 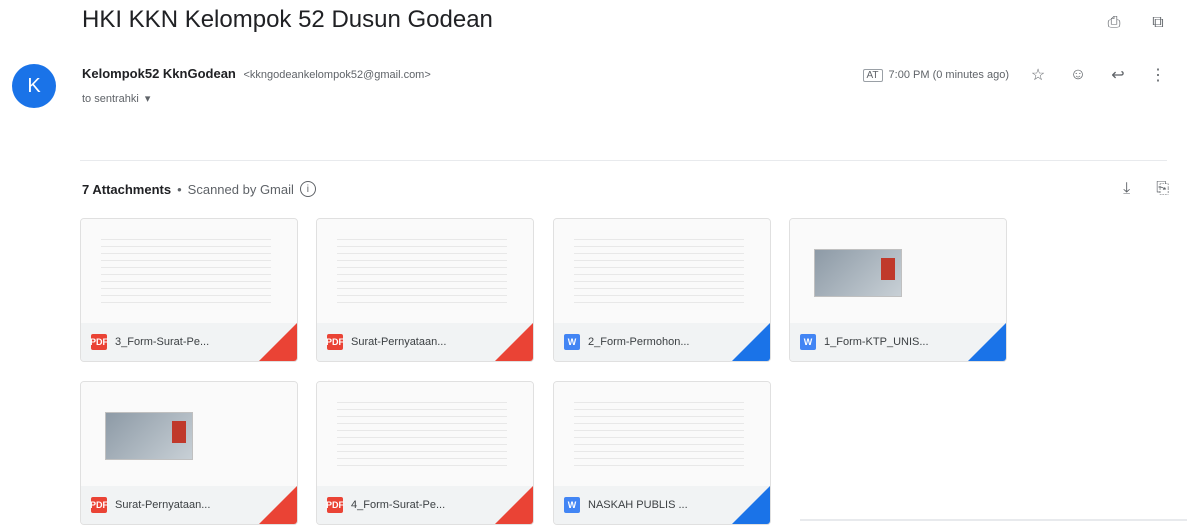 I want to click on attachments-header: 7 Attachments • Scanned by Gmail i, so click(x=199, y=189).